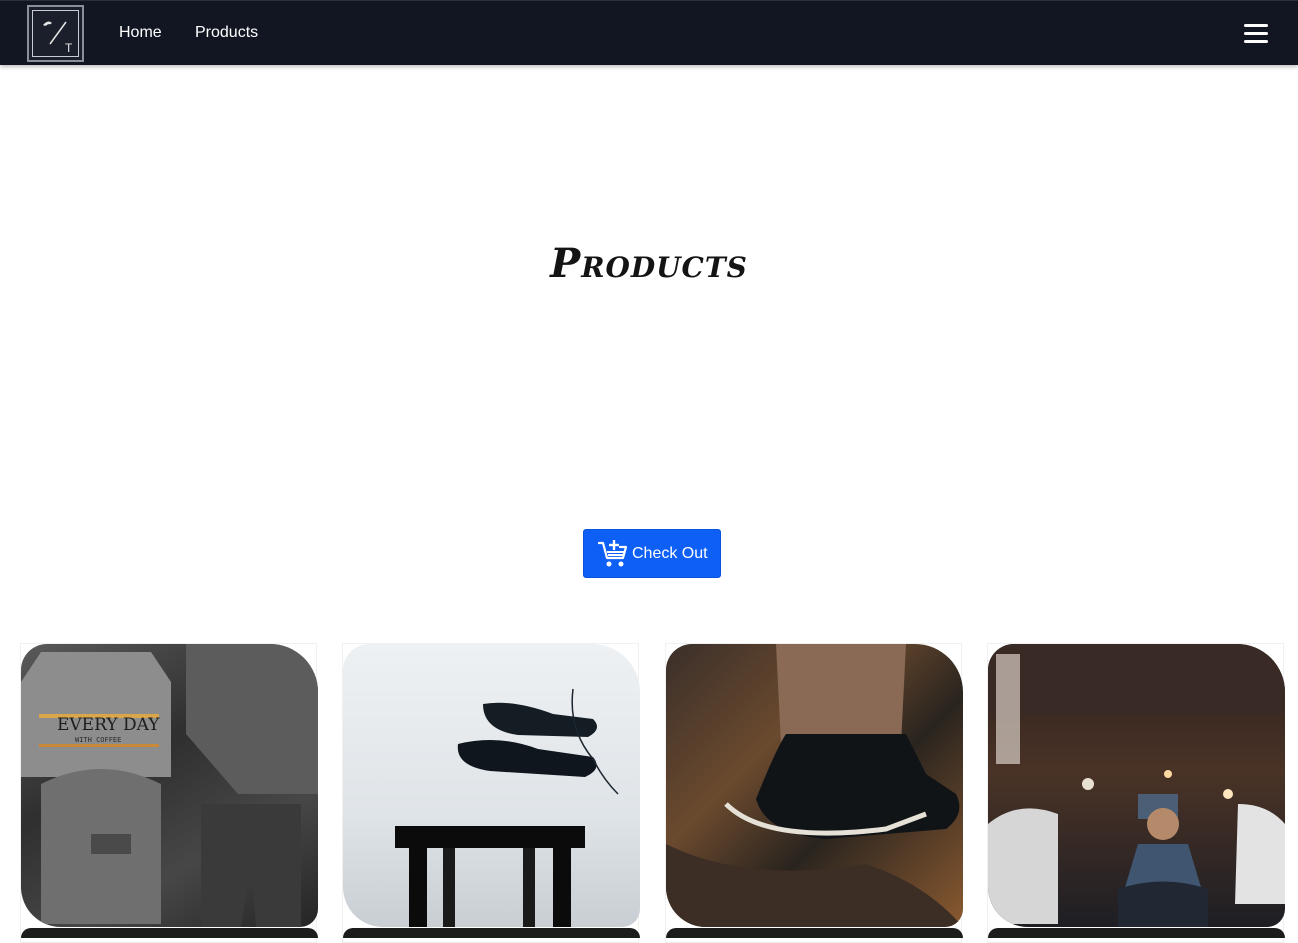 The width and height of the screenshot is (1298, 943). I want to click on product-card: EVERY DAY WITH COFFEE, so click(169, 793).